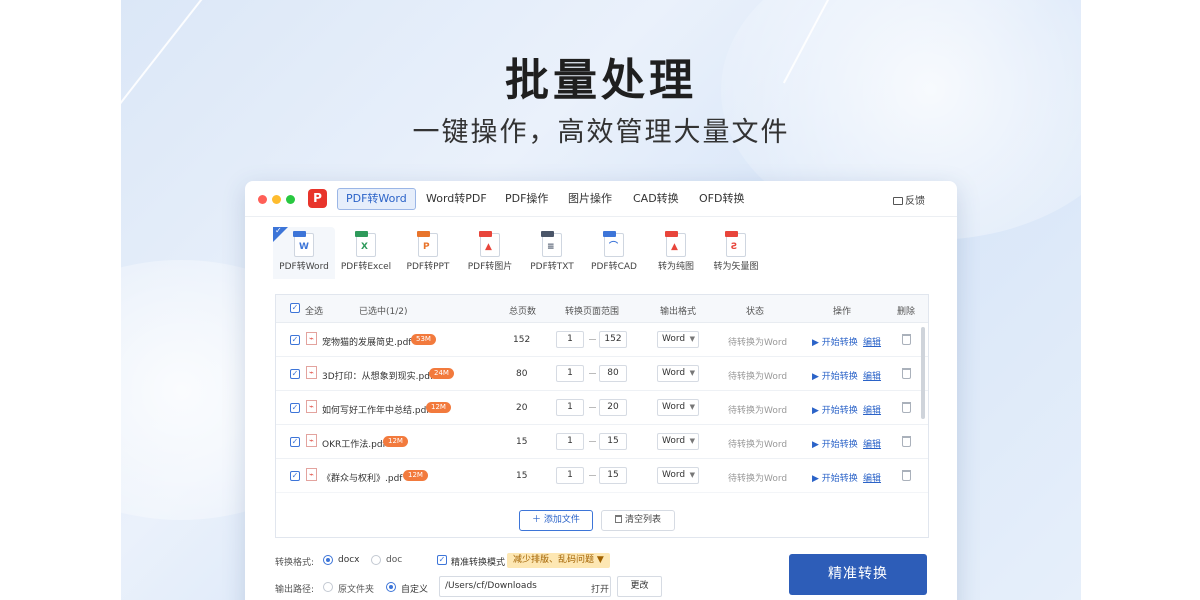  I want to click on file-name: 3D打印：从想象到现实.pdf, so click(378, 377).